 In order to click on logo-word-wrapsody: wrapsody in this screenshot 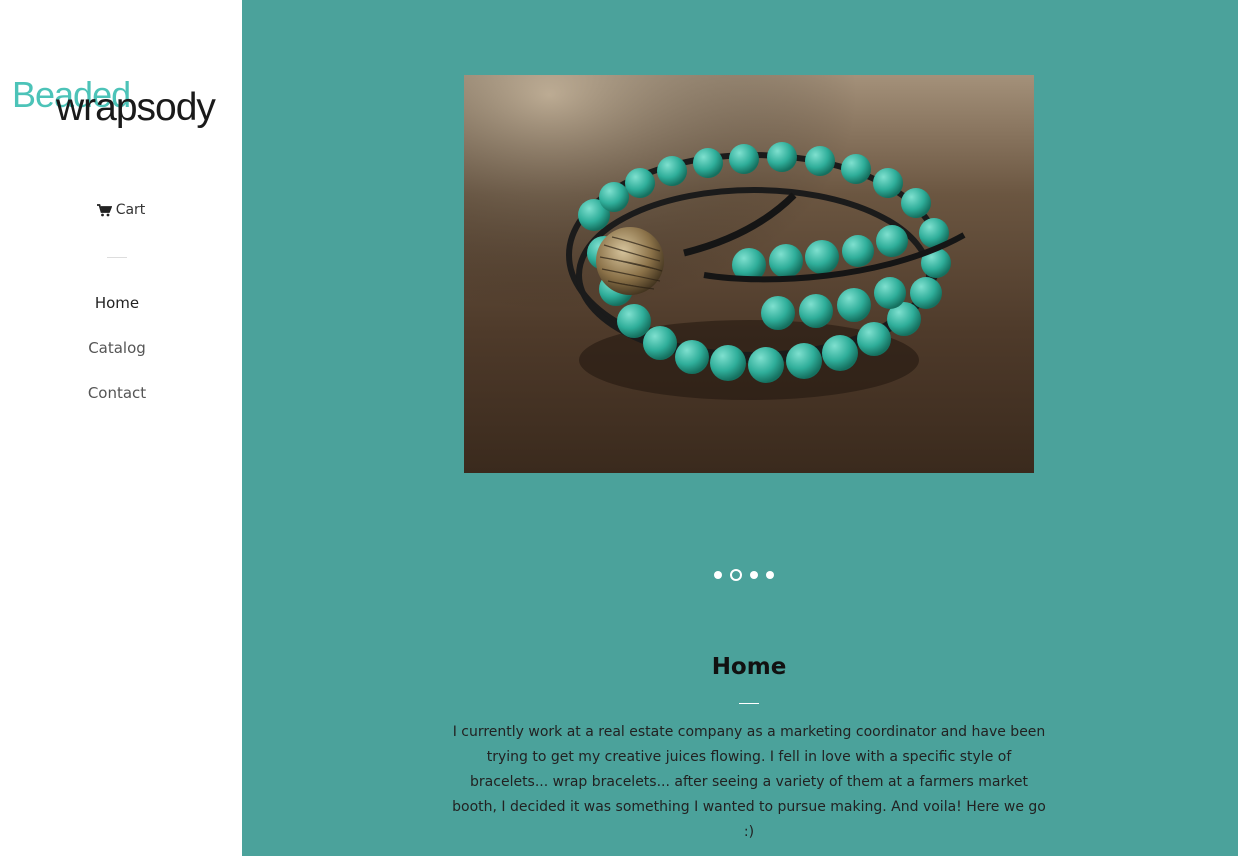, I will do `click(136, 107)`.